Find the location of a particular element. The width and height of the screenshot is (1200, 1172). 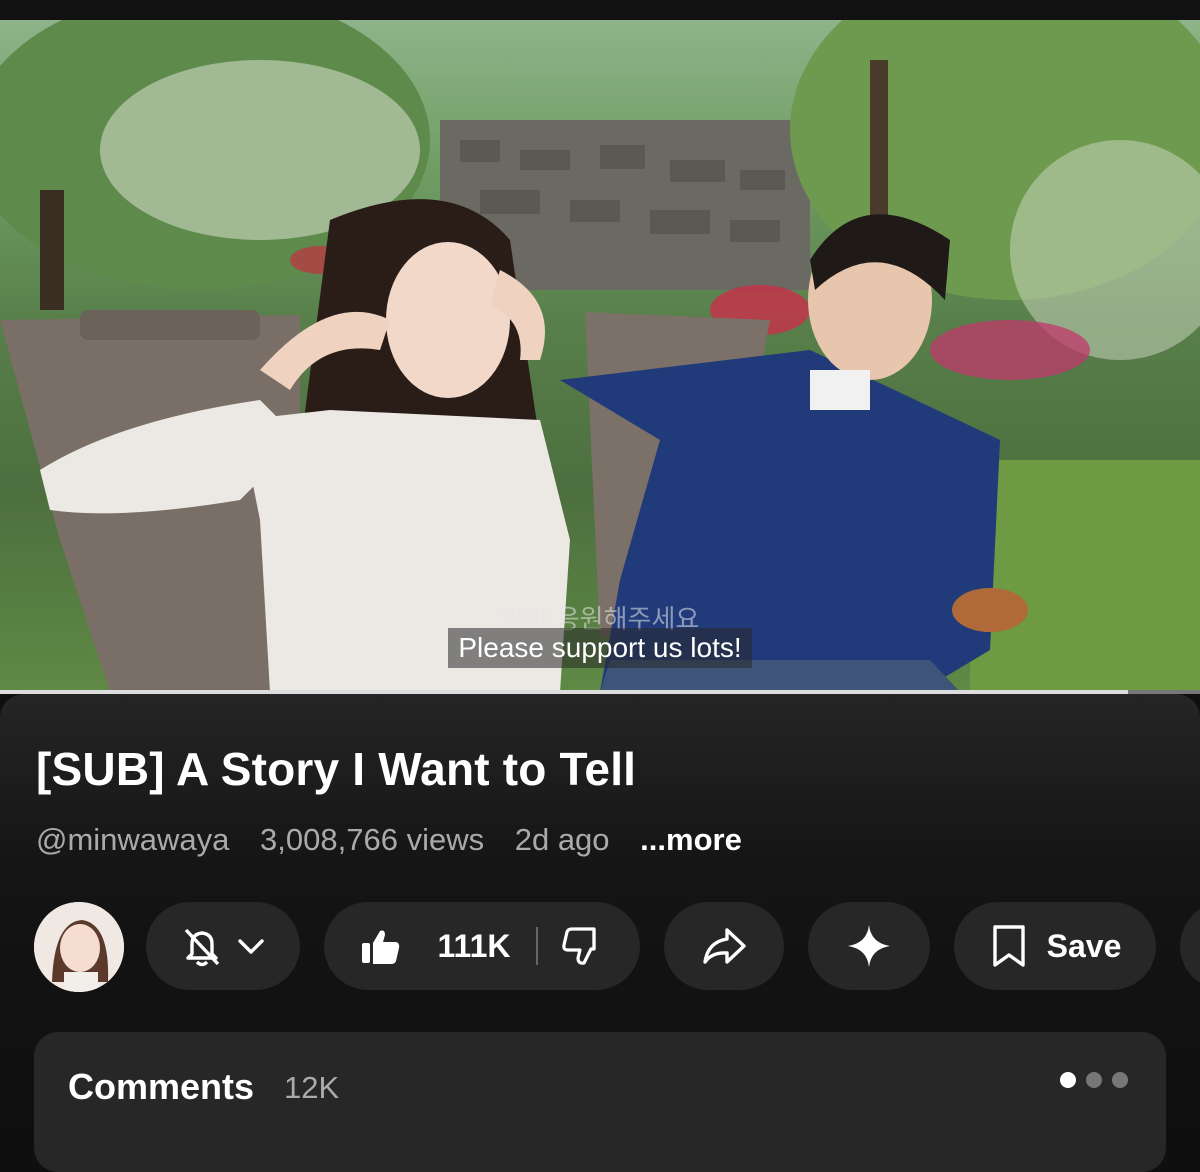

video-title: [SUB] A Story I Want to Tell is located at coordinates (336, 769).